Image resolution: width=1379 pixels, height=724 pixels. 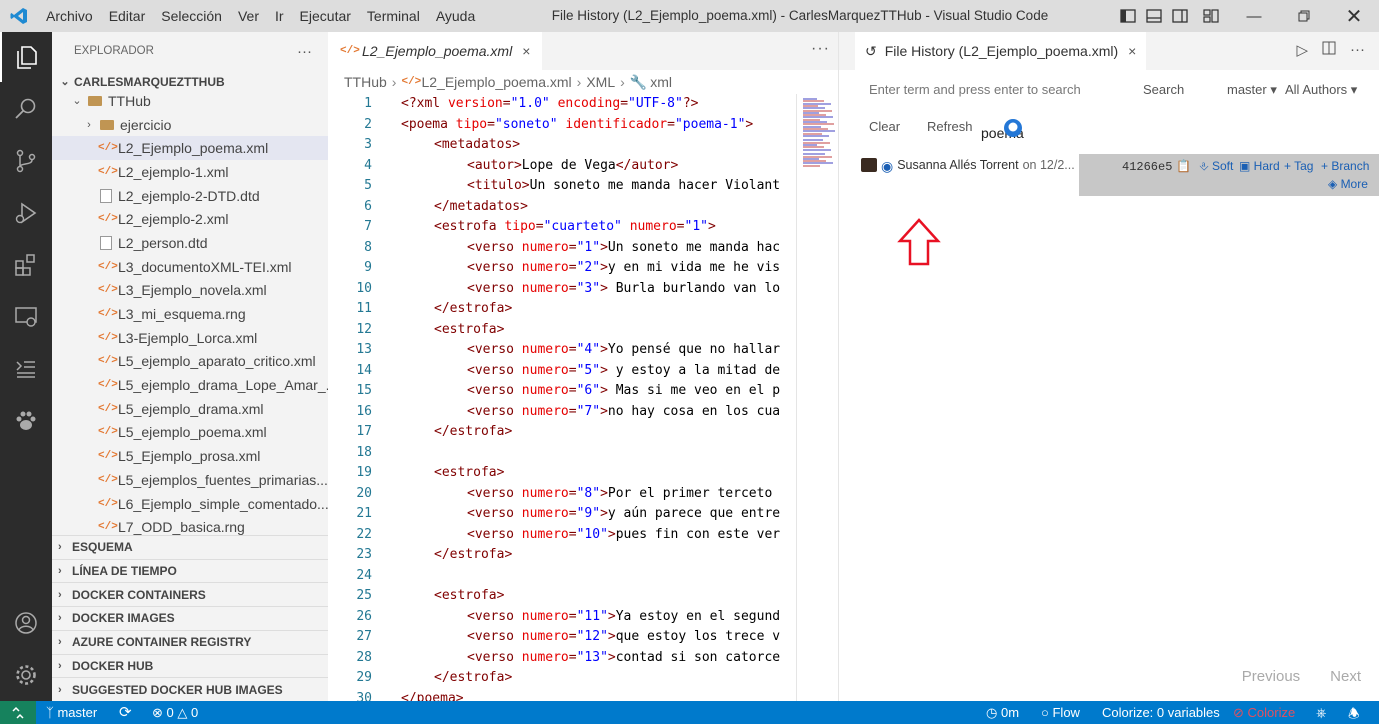 I want to click on hard-reset-button: ▣ Hard, so click(x=1259, y=166).